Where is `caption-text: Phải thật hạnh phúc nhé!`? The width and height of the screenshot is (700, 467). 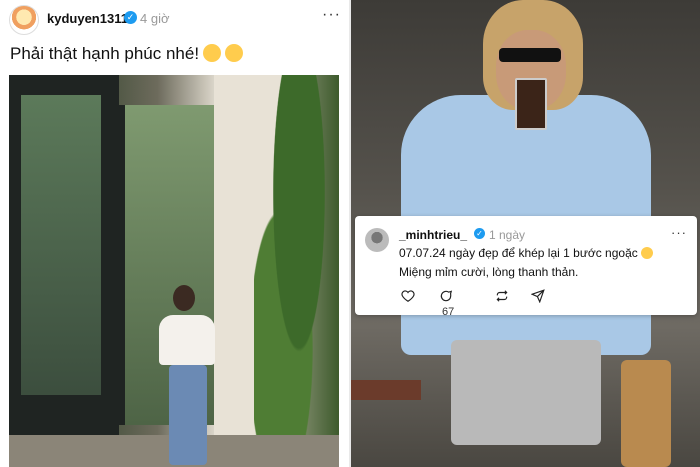
caption-text: Phải thật hạnh phúc nhé! is located at coordinates (105, 53).